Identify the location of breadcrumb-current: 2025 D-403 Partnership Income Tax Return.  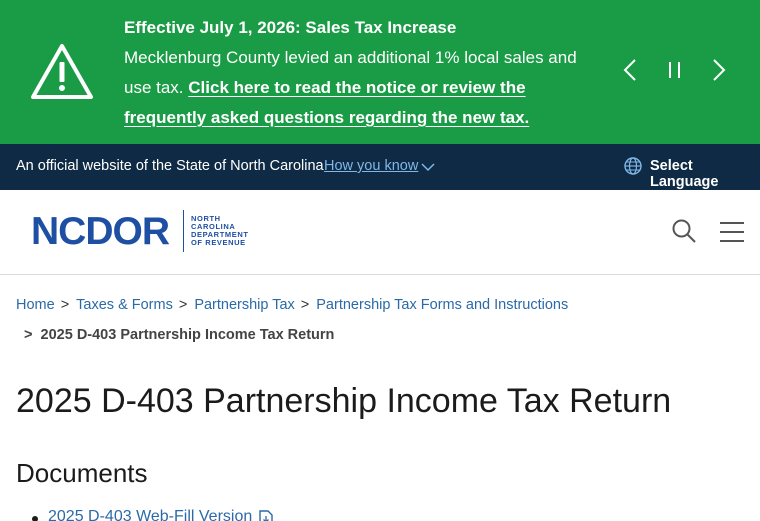
(187, 335).